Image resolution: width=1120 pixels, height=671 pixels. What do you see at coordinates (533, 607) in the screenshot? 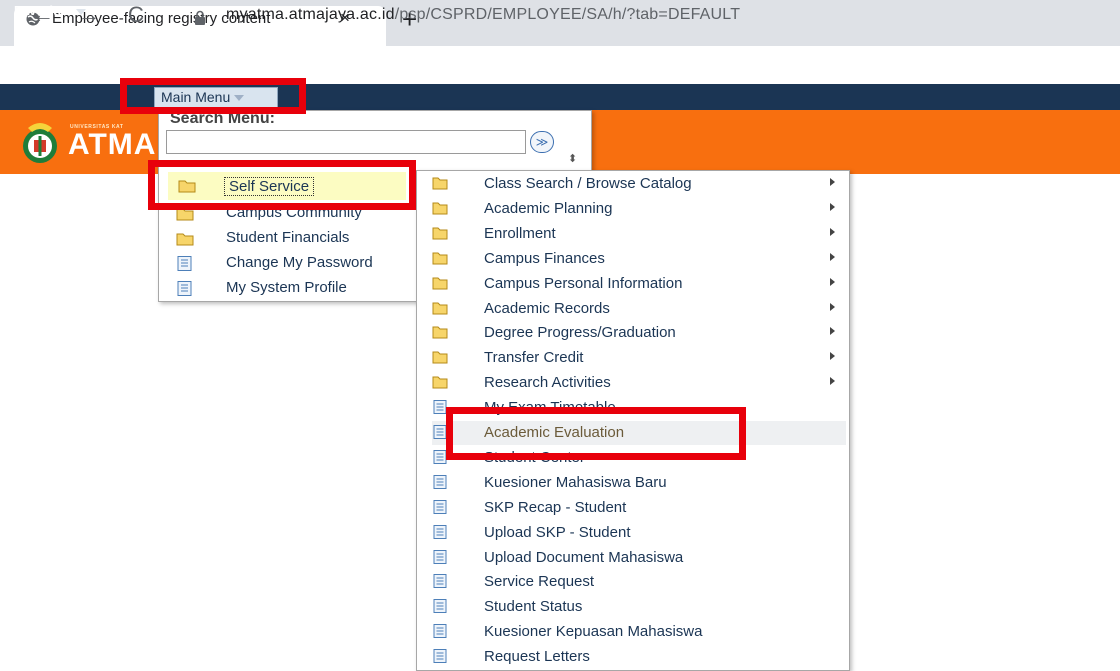
I see `submenu-item-label: Student Status` at bounding box center [533, 607].